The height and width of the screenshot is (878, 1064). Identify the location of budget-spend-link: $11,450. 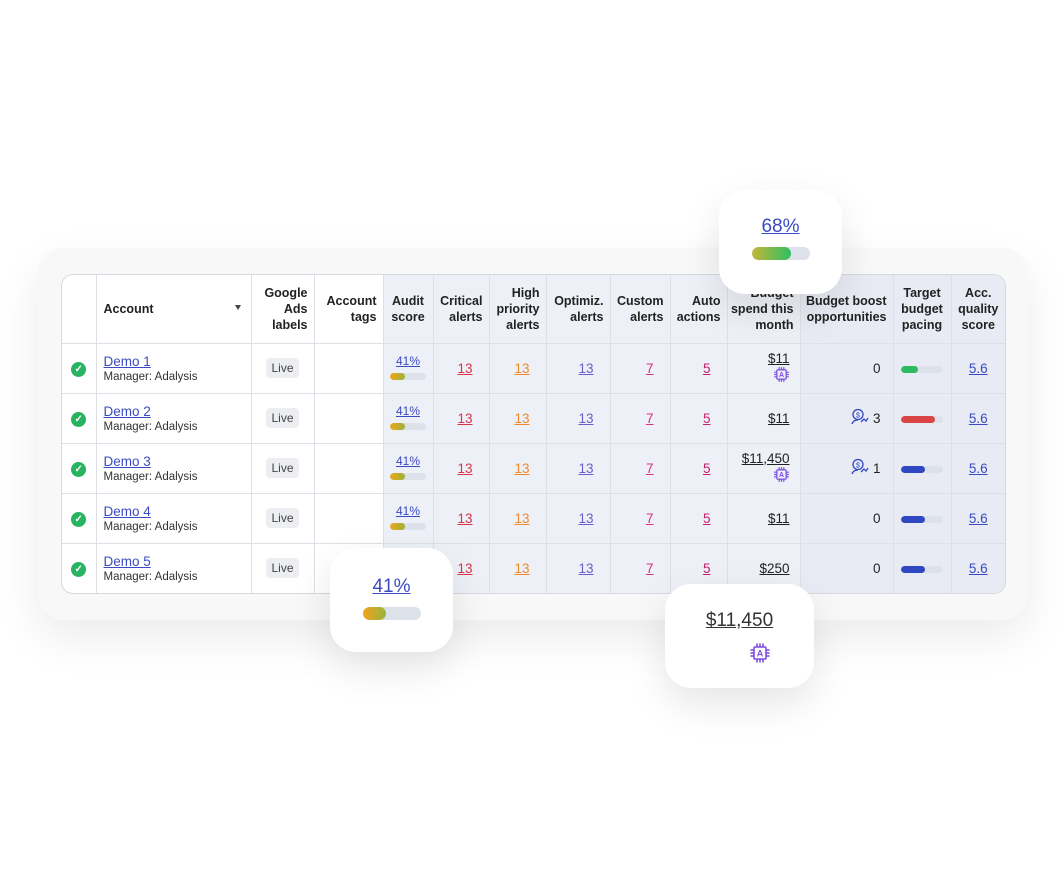
(759, 458).